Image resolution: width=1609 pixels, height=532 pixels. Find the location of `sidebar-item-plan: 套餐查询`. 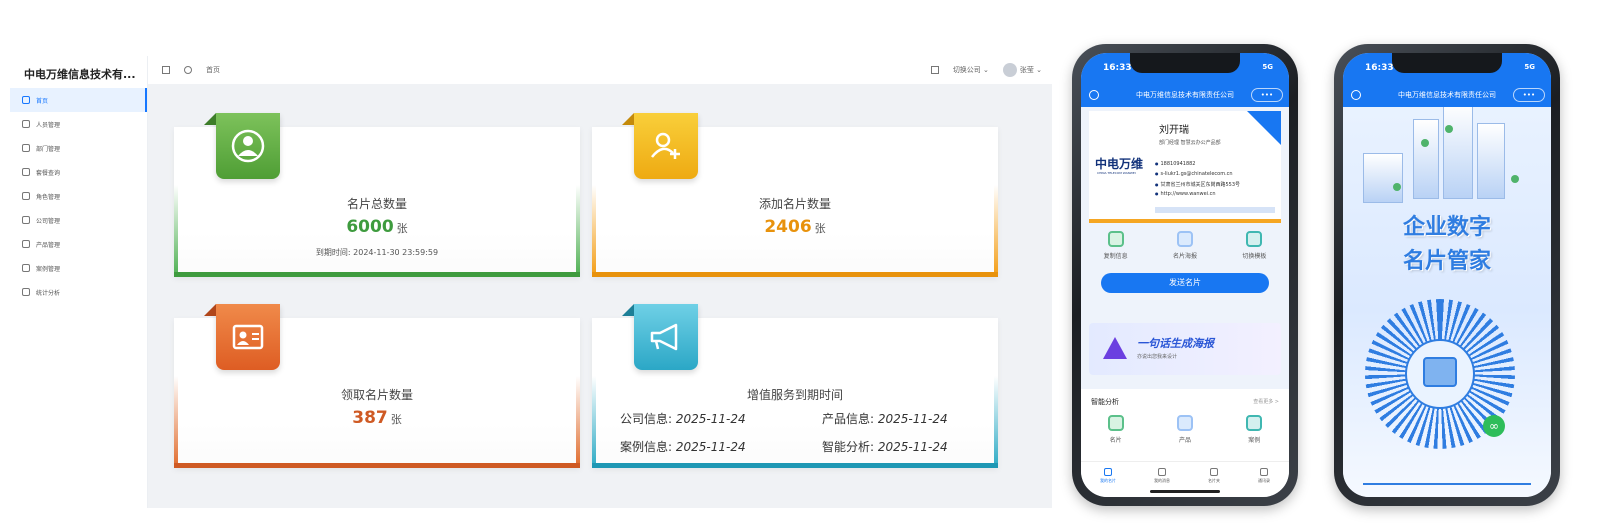

sidebar-item-plan: 套餐查询 is located at coordinates (78, 172).